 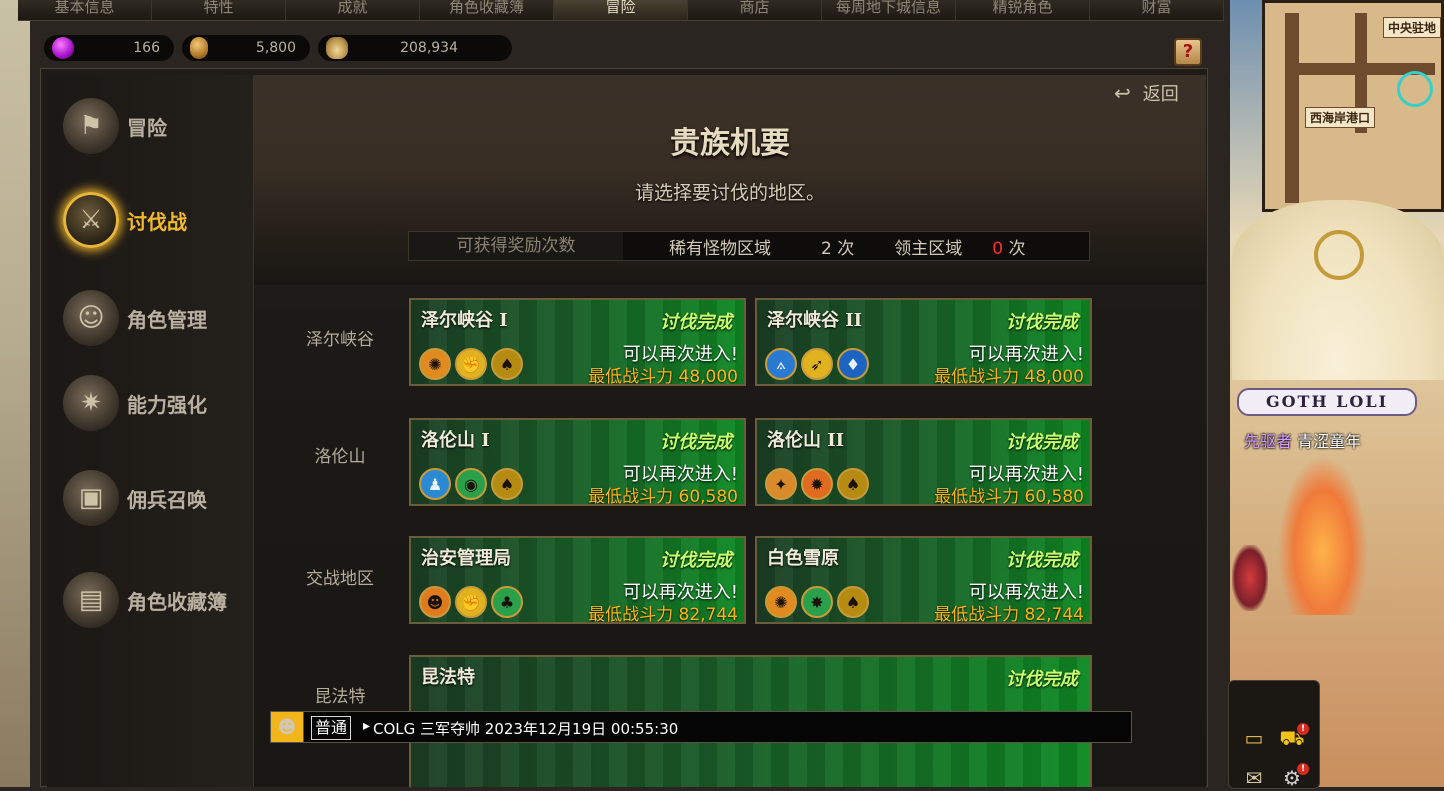 What do you see at coordinates (275, 48) in the screenshot?
I see `currency-value: 5,800` at bounding box center [275, 48].